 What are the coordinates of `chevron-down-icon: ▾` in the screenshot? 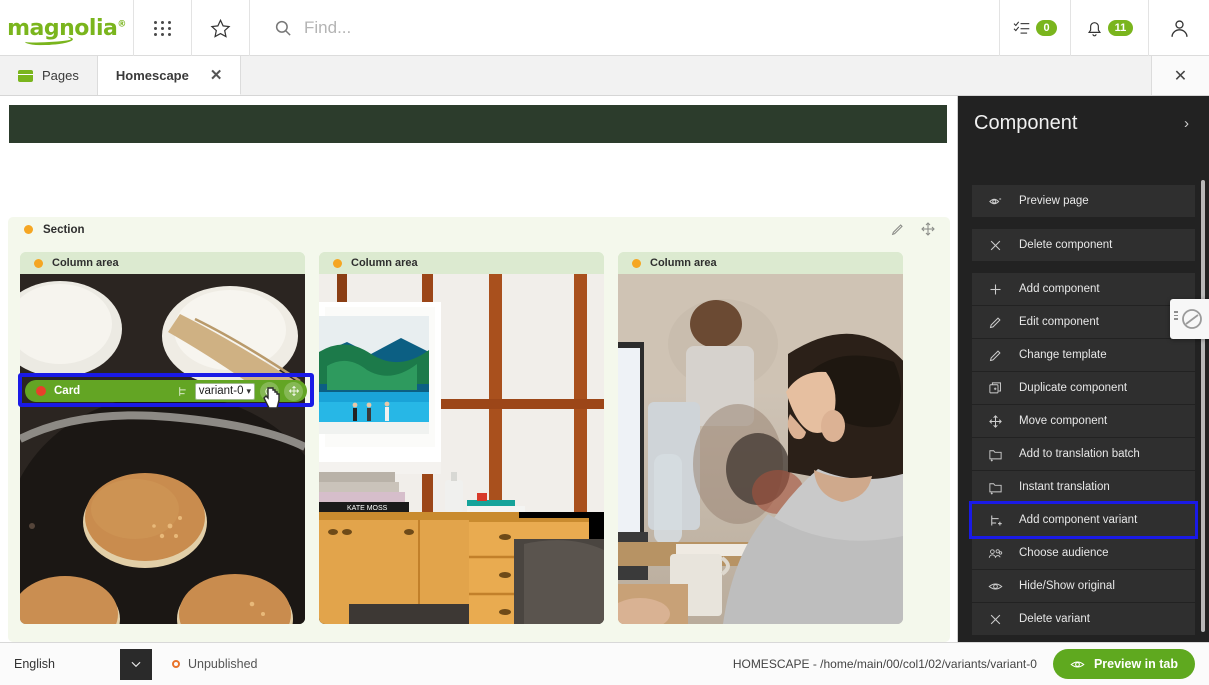 It's located at (248, 390).